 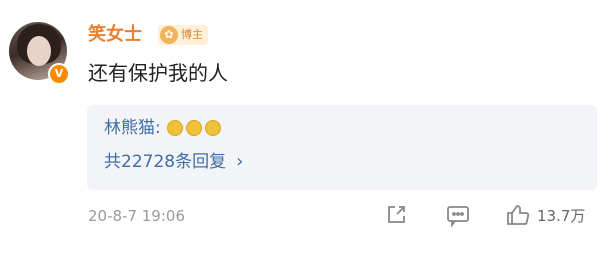 I want to click on blogger-badge: ✿ 博主, so click(x=183, y=35).